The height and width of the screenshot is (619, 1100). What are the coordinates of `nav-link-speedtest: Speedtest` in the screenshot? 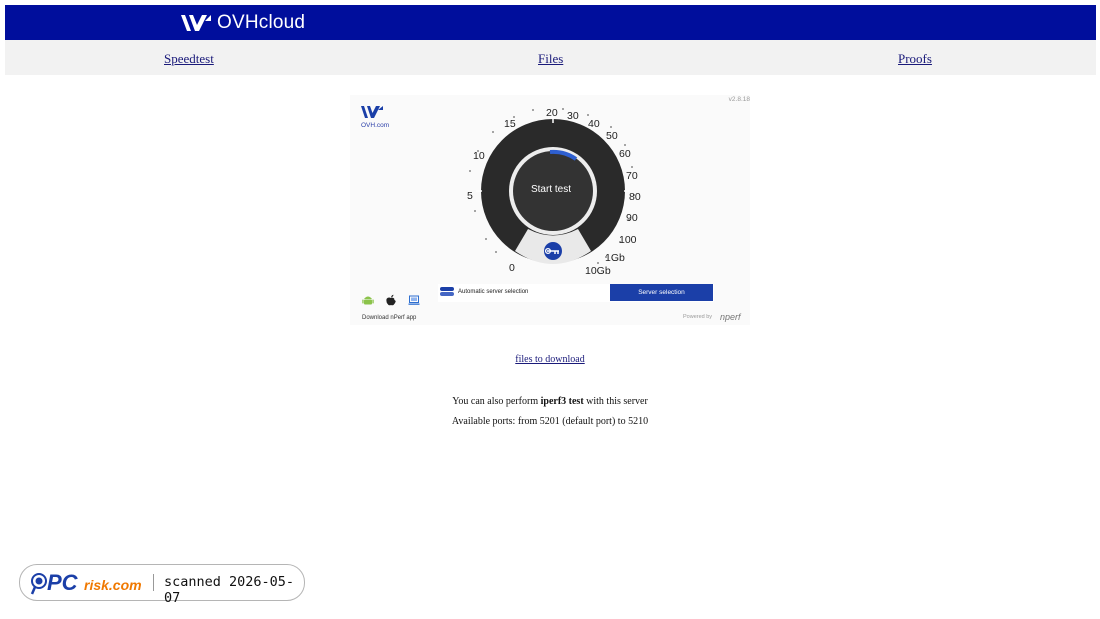 It's located at (189, 59).